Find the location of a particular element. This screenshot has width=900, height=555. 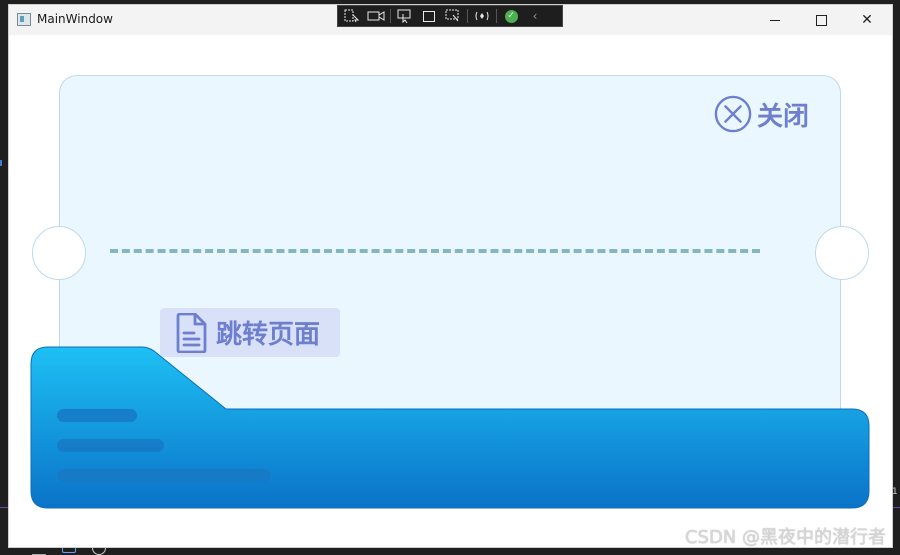

minimize-icon is located at coordinates (775, 20).